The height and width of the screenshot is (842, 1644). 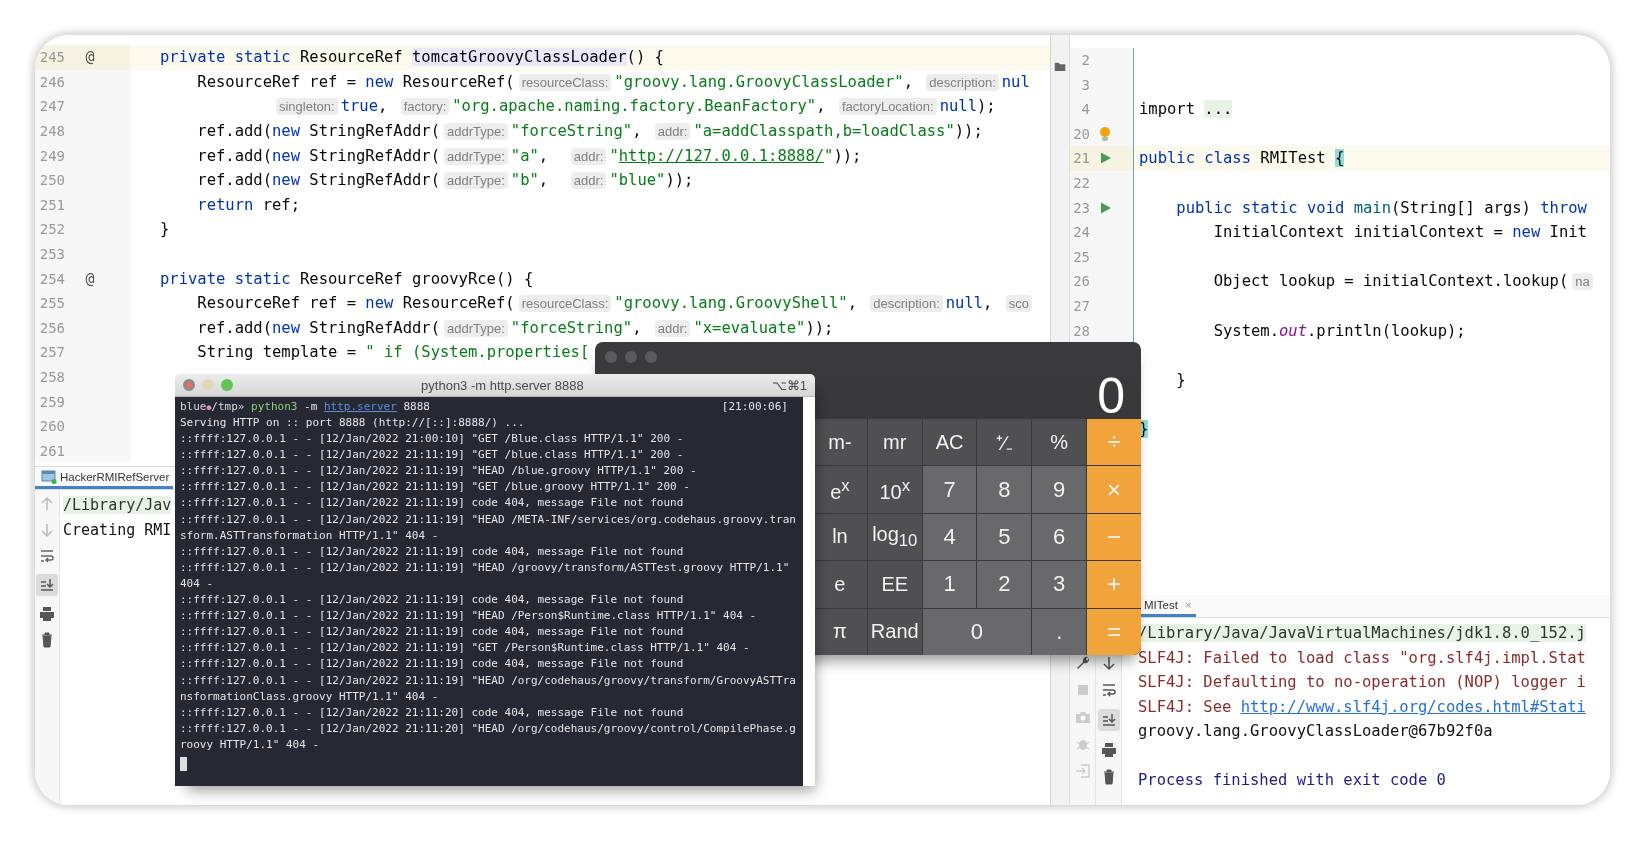 What do you see at coordinates (52, 401) in the screenshot?
I see `line-number: 259` at bounding box center [52, 401].